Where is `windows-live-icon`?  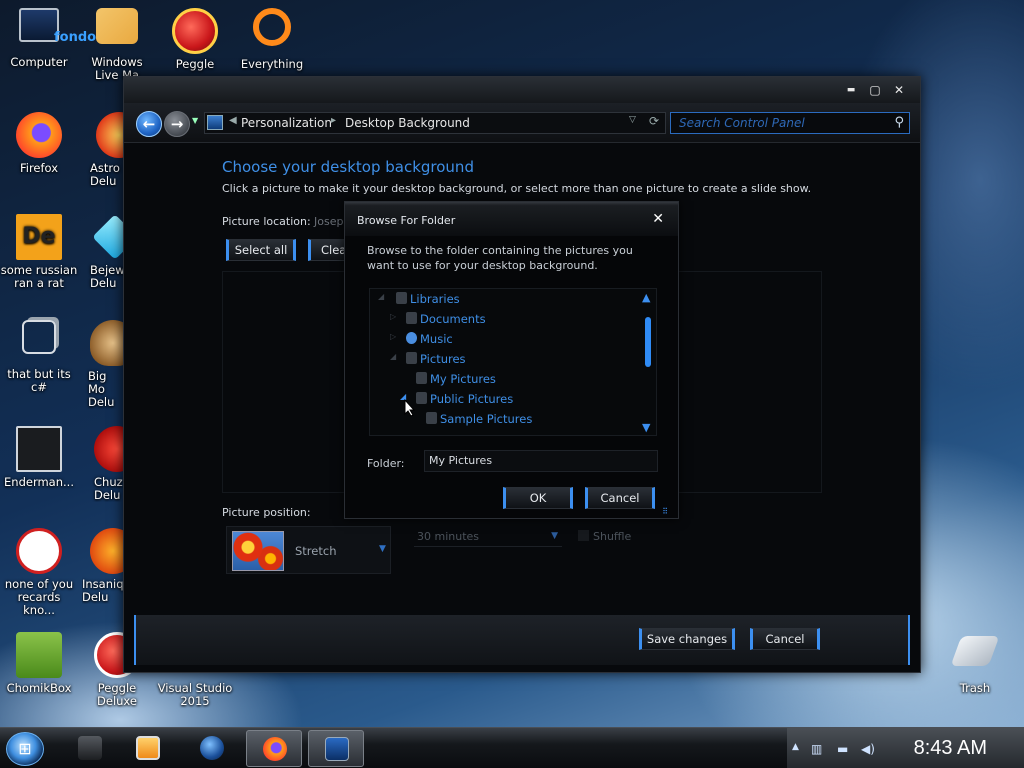 windows-live-icon is located at coordinates (117, 26).